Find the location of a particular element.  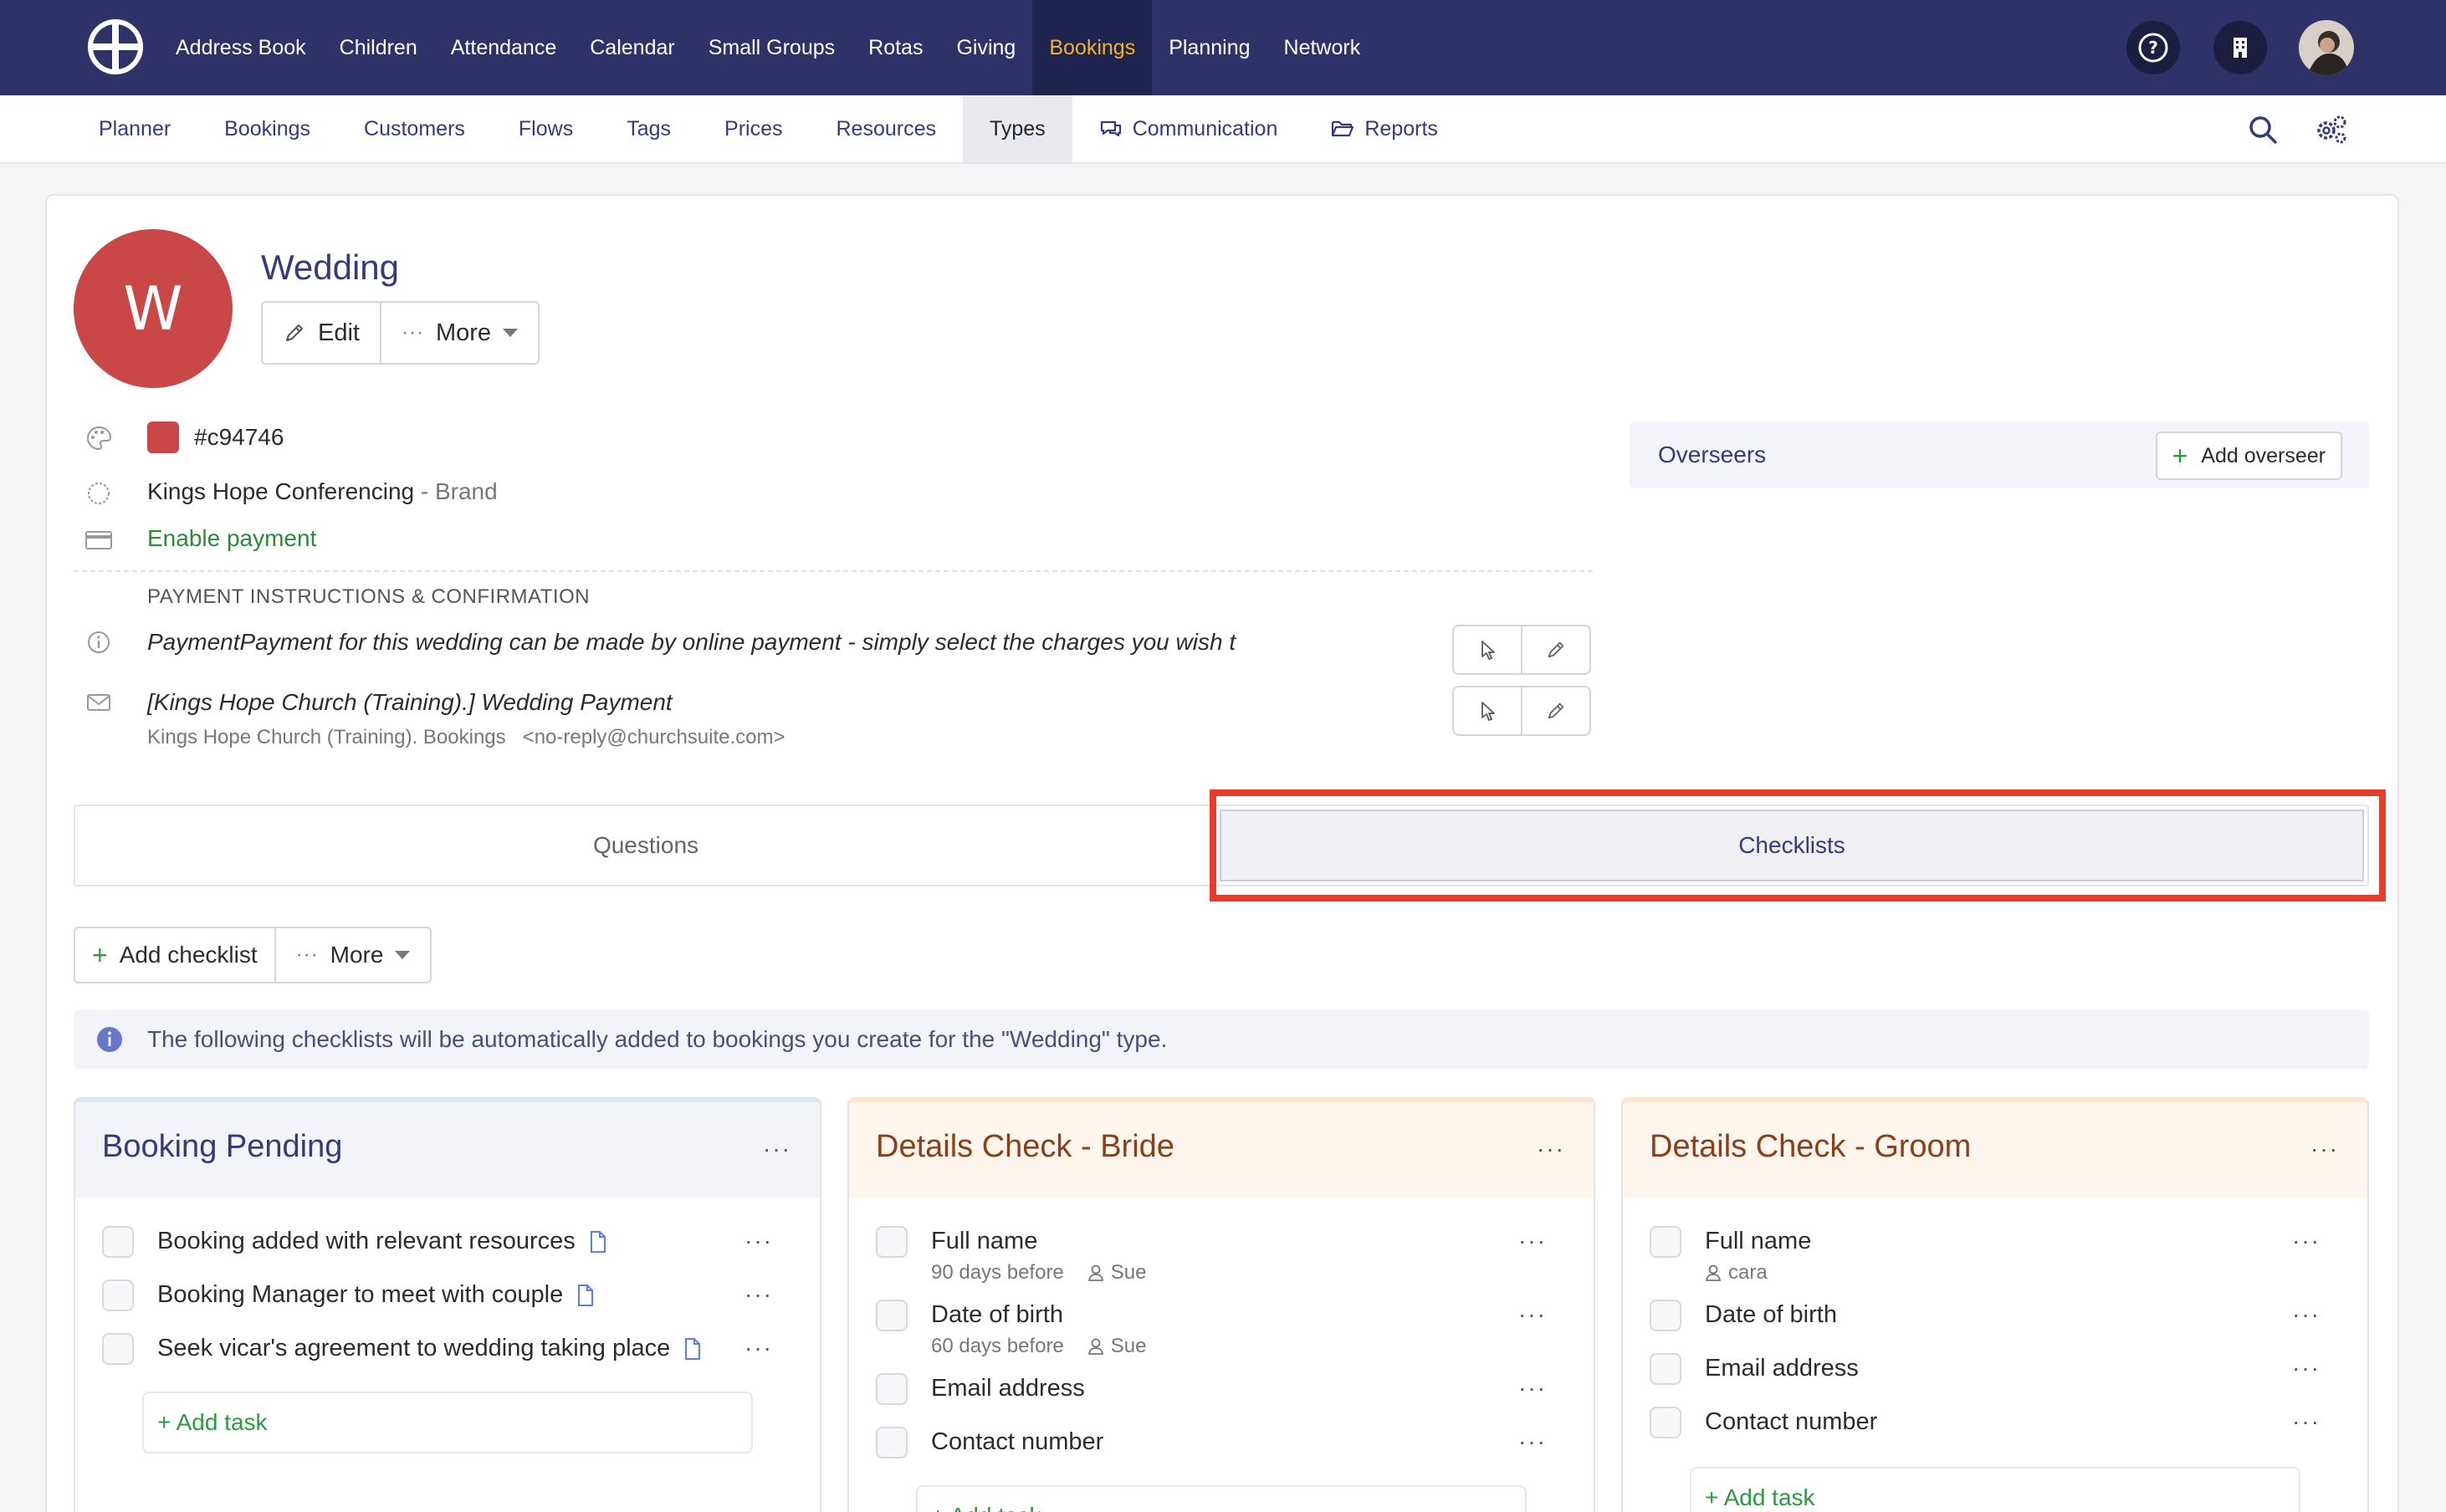

nav-network: Network is located at coordinates (1322, 47).